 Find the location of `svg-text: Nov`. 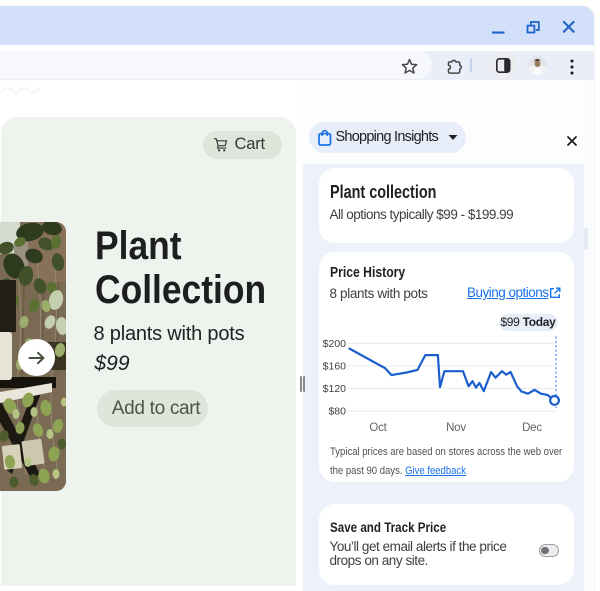

svg-text: Nov is located at coordinates (456, 428).